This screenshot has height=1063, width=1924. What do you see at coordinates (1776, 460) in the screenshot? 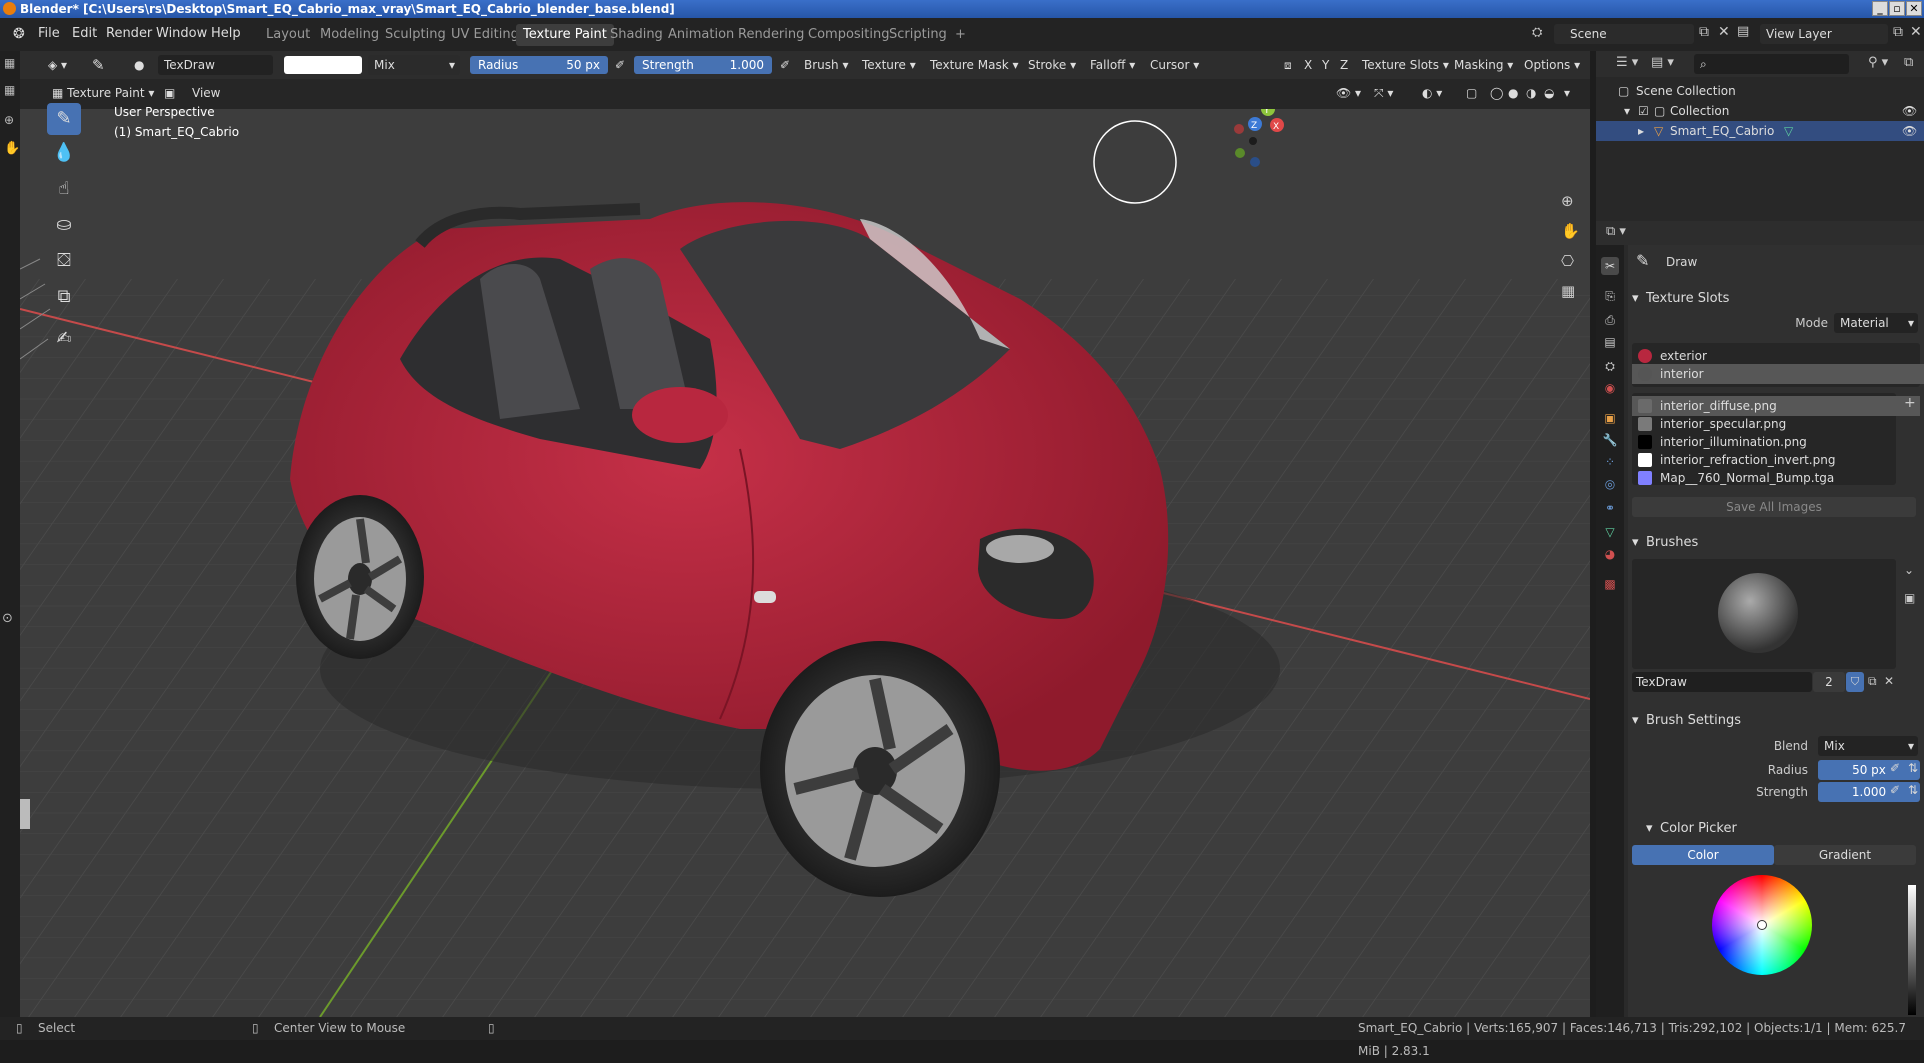
I see `image-slot-item: interior_refraction_invert.png` at bounding box center [1776, 460].